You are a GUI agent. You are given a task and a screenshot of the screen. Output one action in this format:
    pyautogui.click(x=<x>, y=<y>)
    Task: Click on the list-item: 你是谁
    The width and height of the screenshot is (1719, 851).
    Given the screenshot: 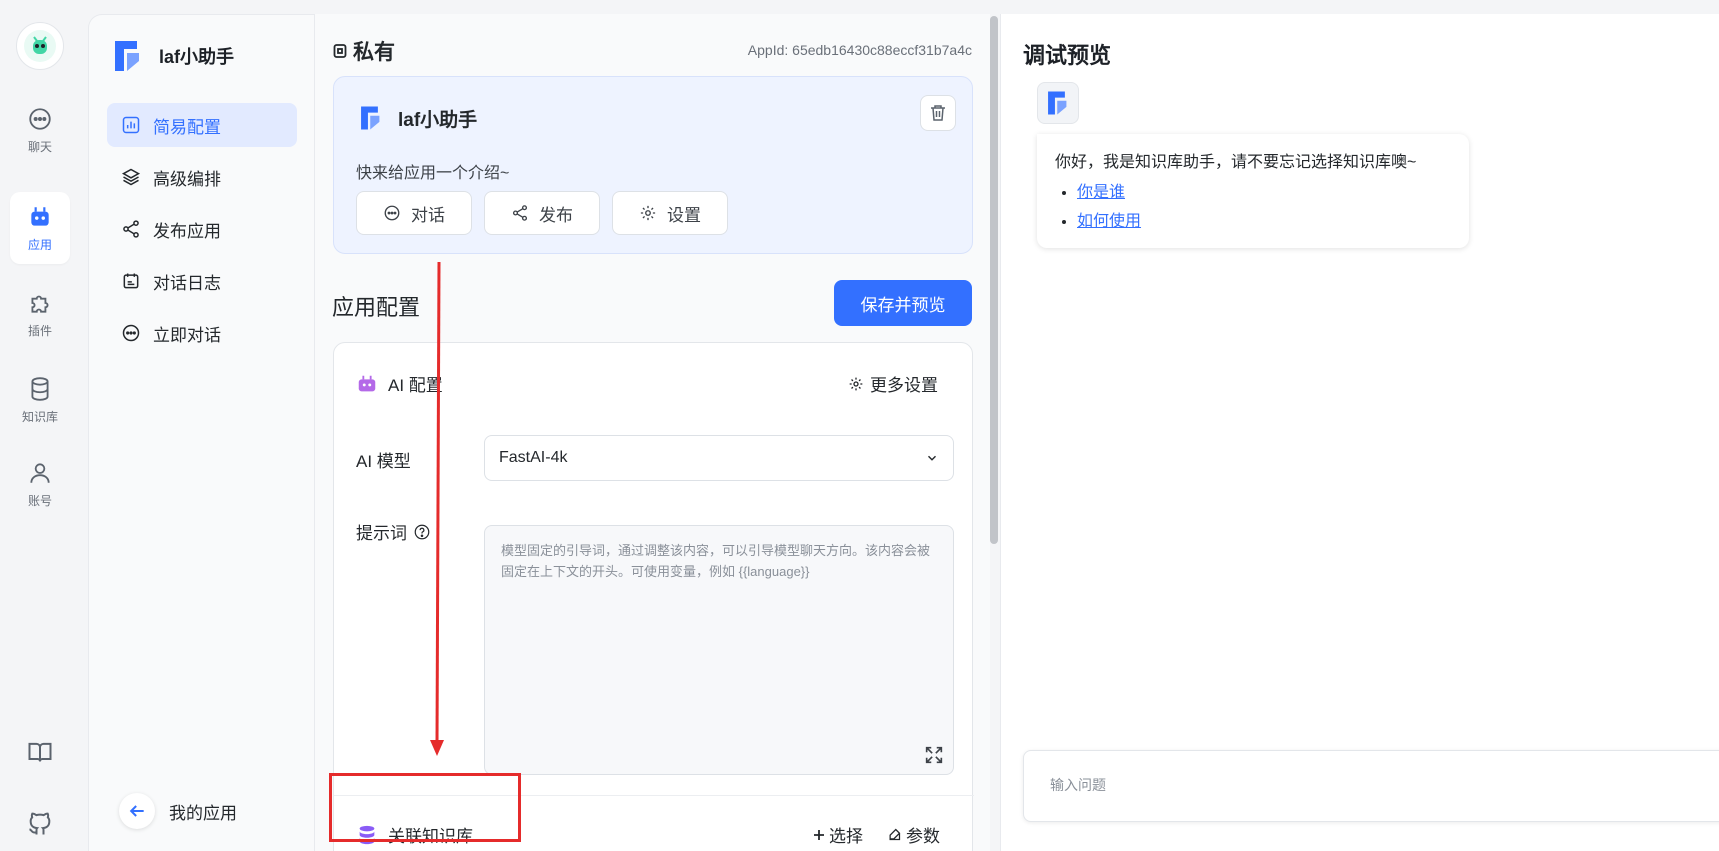 What is the action you would take?
    pyautogui.click(x=1264, y=192)
    